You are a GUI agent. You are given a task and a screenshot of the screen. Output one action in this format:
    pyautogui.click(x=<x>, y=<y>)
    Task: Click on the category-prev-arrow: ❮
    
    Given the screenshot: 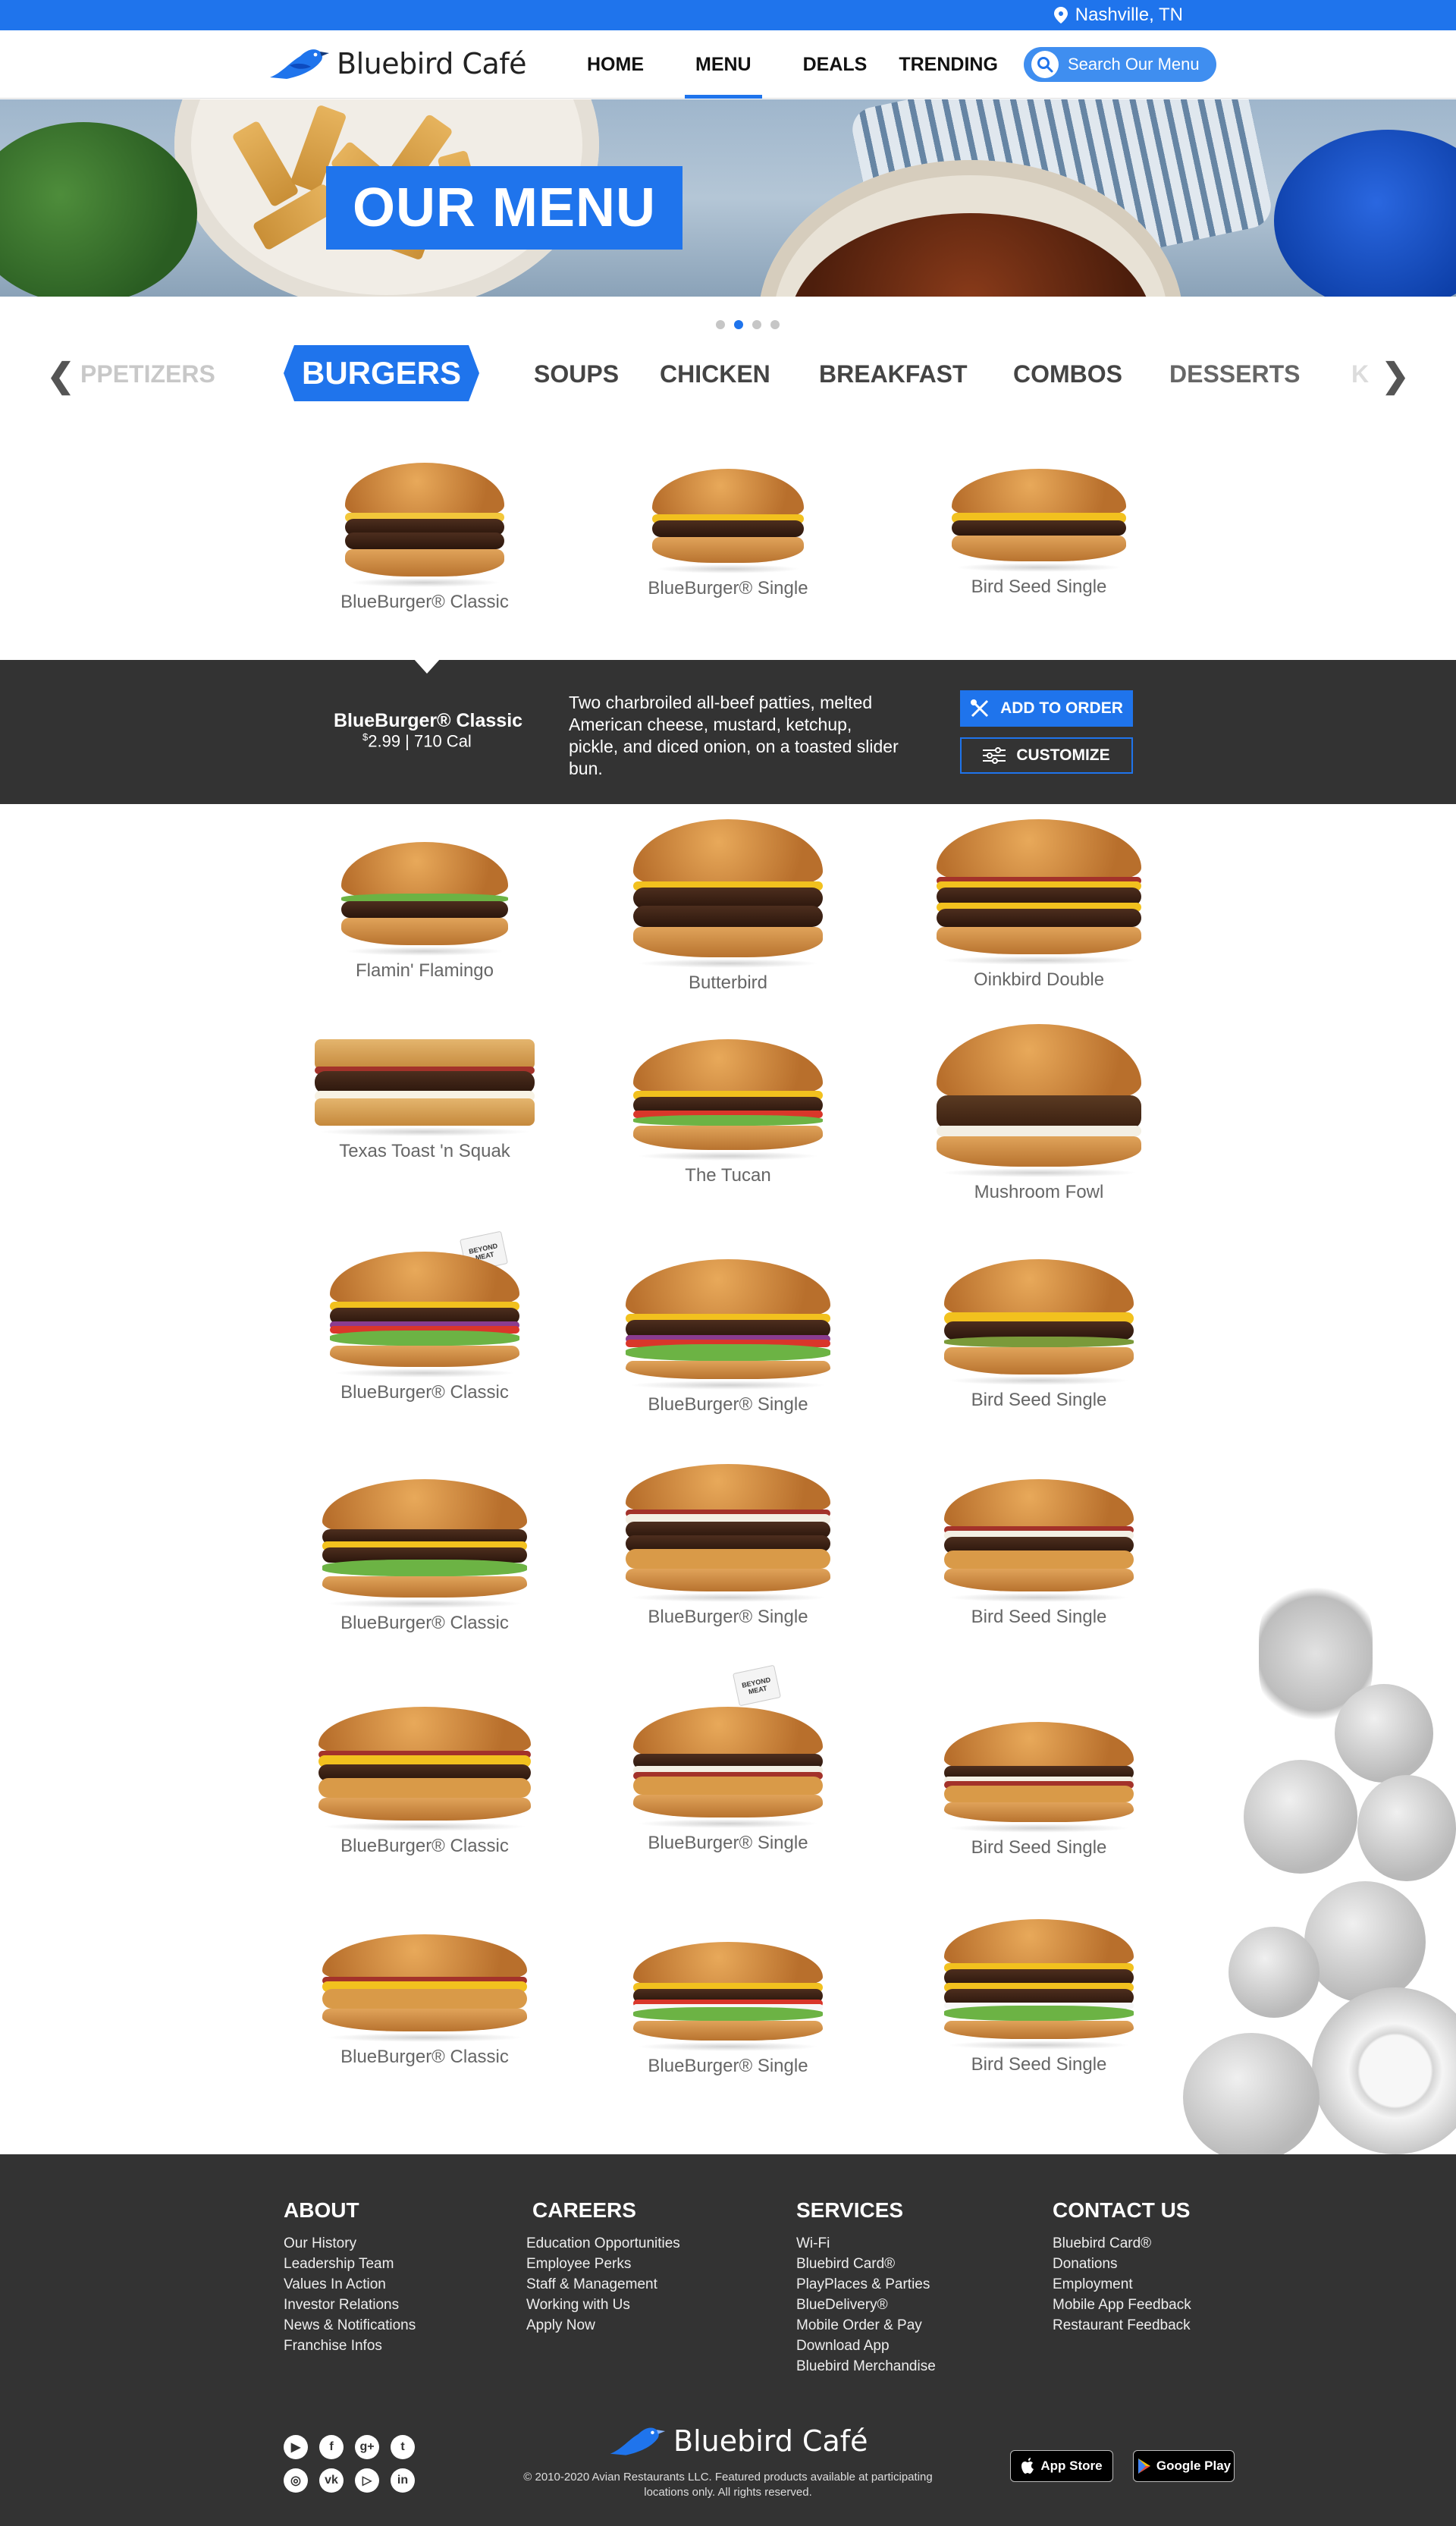 What is the action you would take?
    pyautogui.click(x=61, y=375)
    